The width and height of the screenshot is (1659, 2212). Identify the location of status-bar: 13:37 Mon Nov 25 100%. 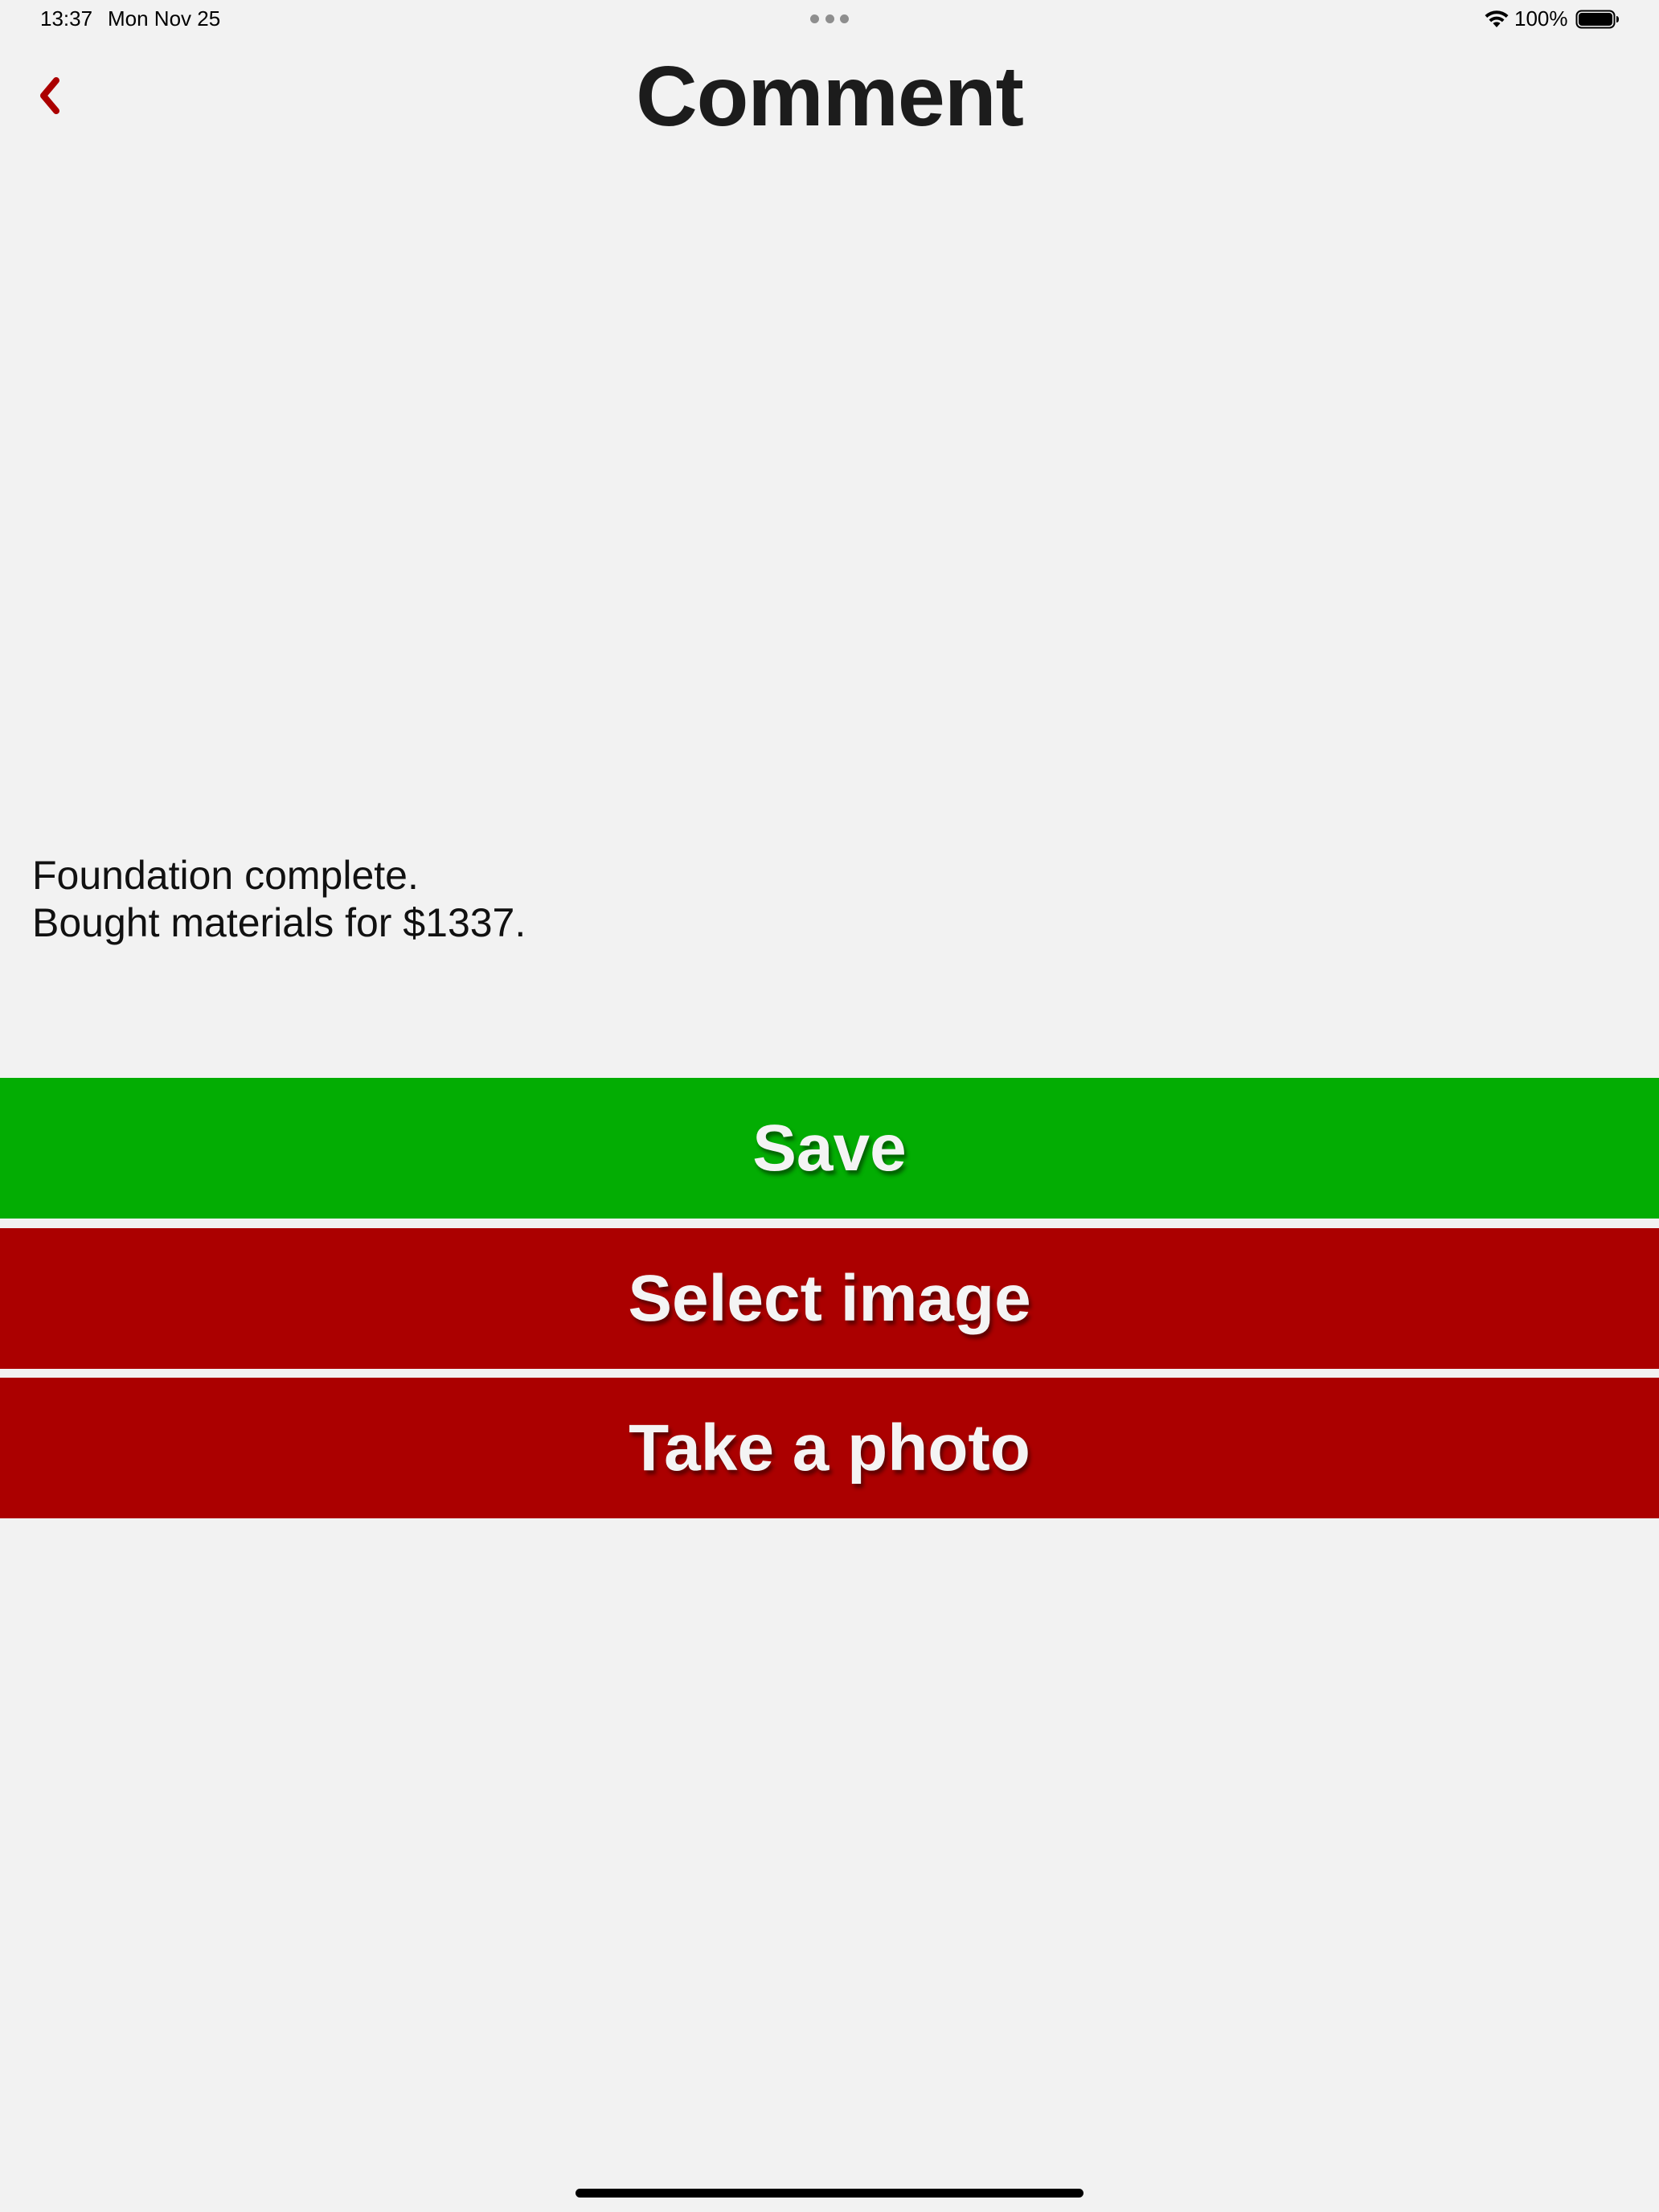
(829, 19).